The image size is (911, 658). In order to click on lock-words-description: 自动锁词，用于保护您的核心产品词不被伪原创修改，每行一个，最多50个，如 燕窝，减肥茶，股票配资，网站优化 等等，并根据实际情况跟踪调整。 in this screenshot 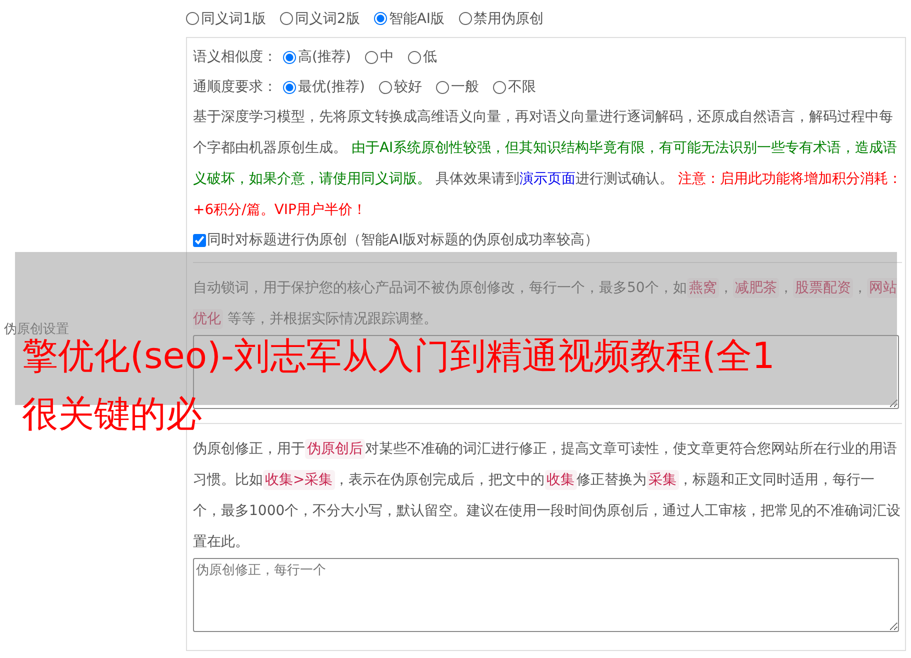, I will do `click(545, 304)`.